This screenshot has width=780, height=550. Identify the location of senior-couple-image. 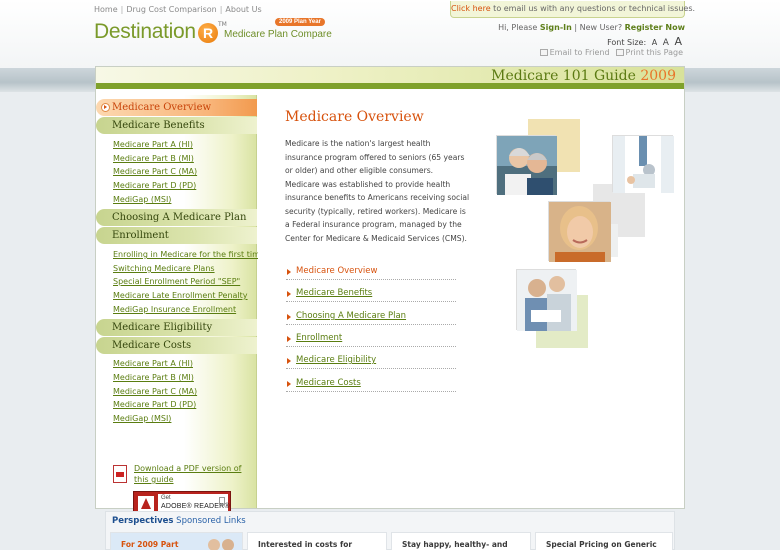
(527, 165).